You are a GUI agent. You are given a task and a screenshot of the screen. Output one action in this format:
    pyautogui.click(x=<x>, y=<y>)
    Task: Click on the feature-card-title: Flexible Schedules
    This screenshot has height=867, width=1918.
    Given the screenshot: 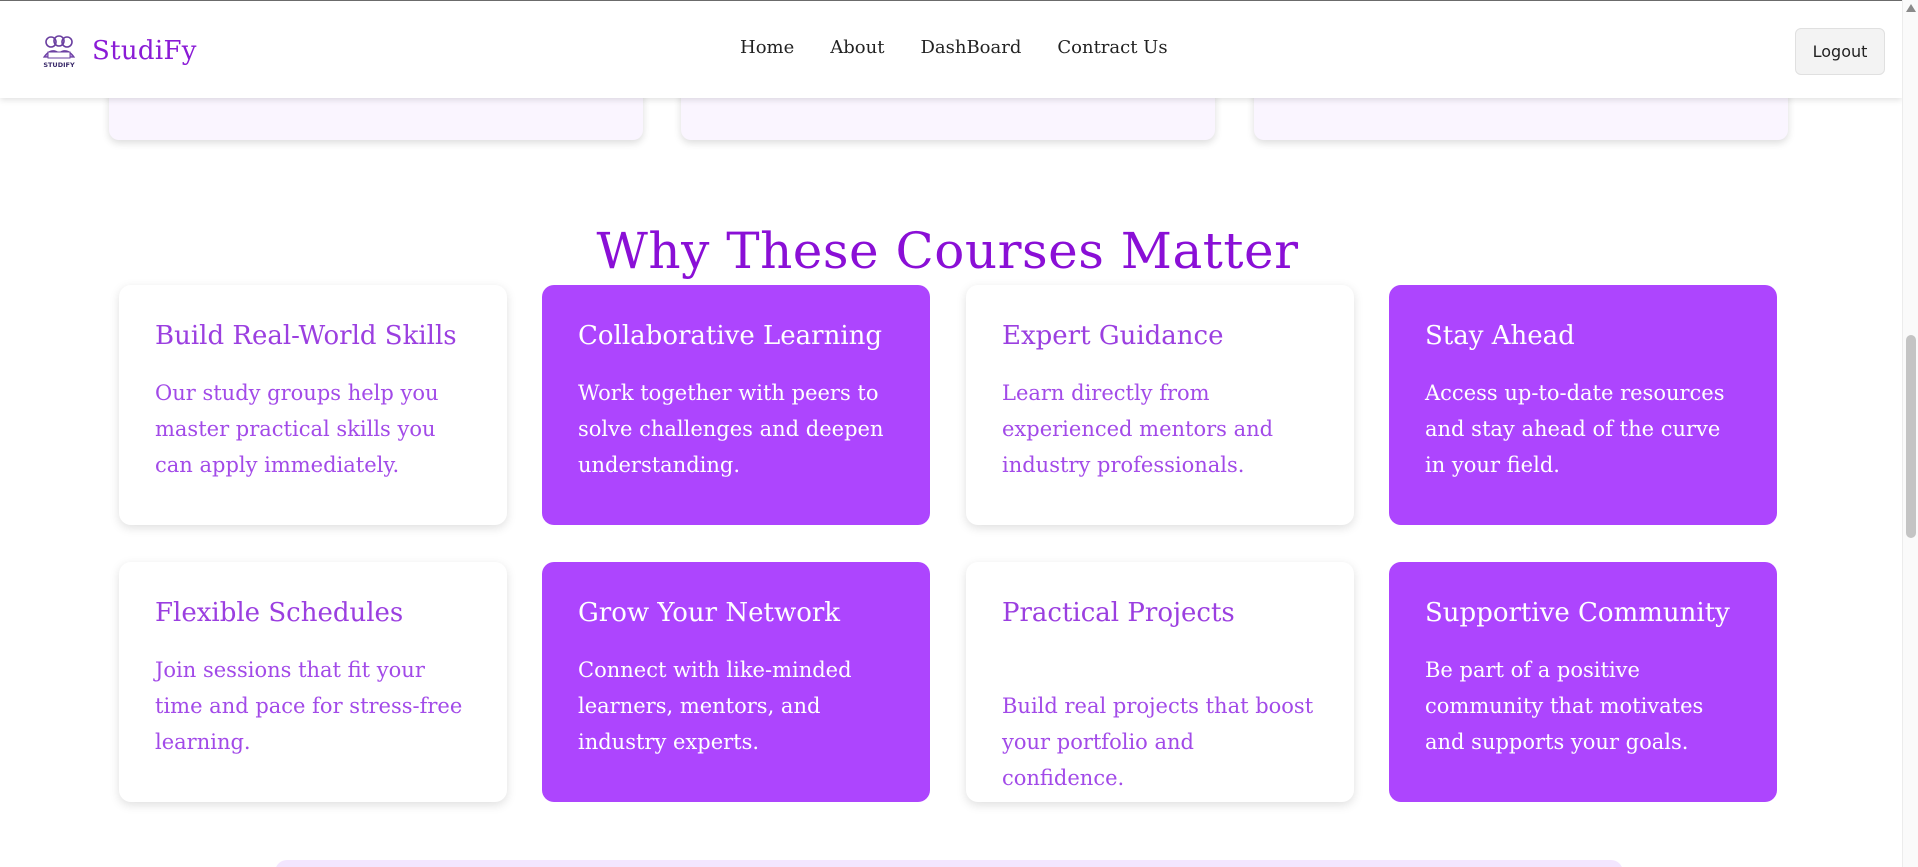 What is the action you would take?
    pyautogui.click(x=279, y=613)
    